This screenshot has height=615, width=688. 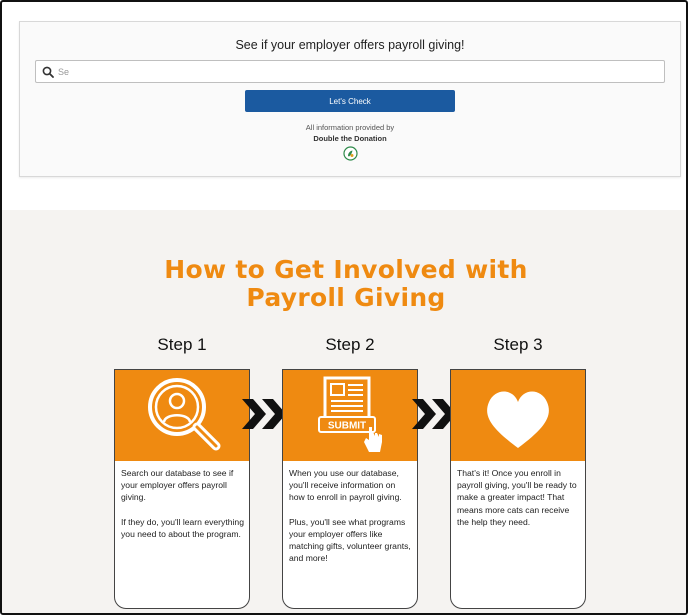 I want to click on step-3-card-header, so click(x=518, y=415).